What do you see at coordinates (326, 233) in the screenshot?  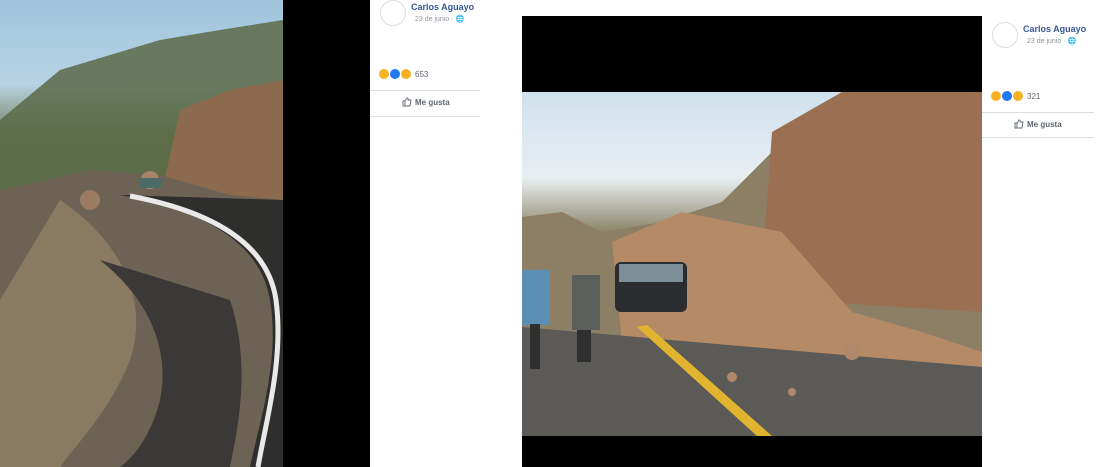 I see `photo-separator` at bounding box center [326, 233].